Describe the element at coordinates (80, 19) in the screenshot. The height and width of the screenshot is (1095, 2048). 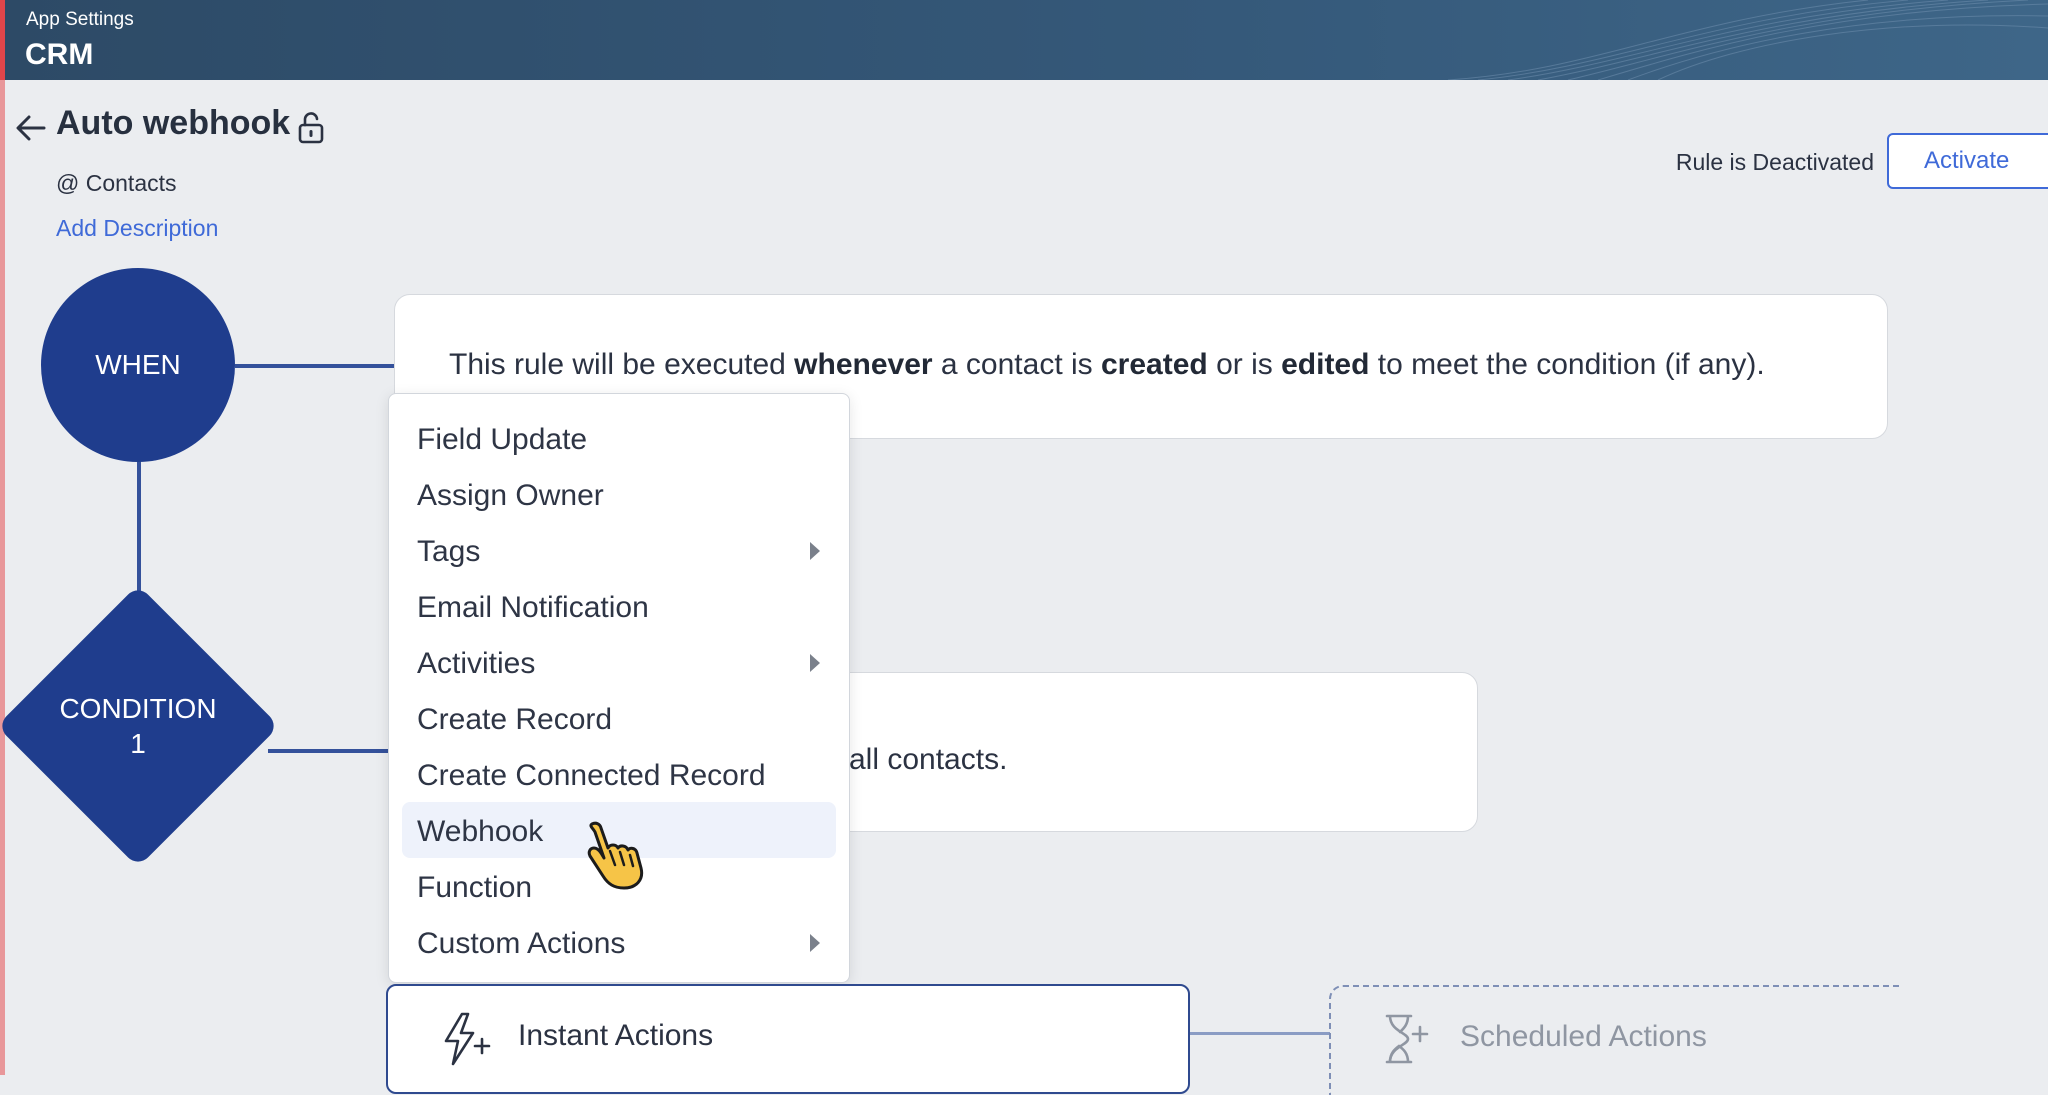
I see `header-subtitle: App Settings` at that location.